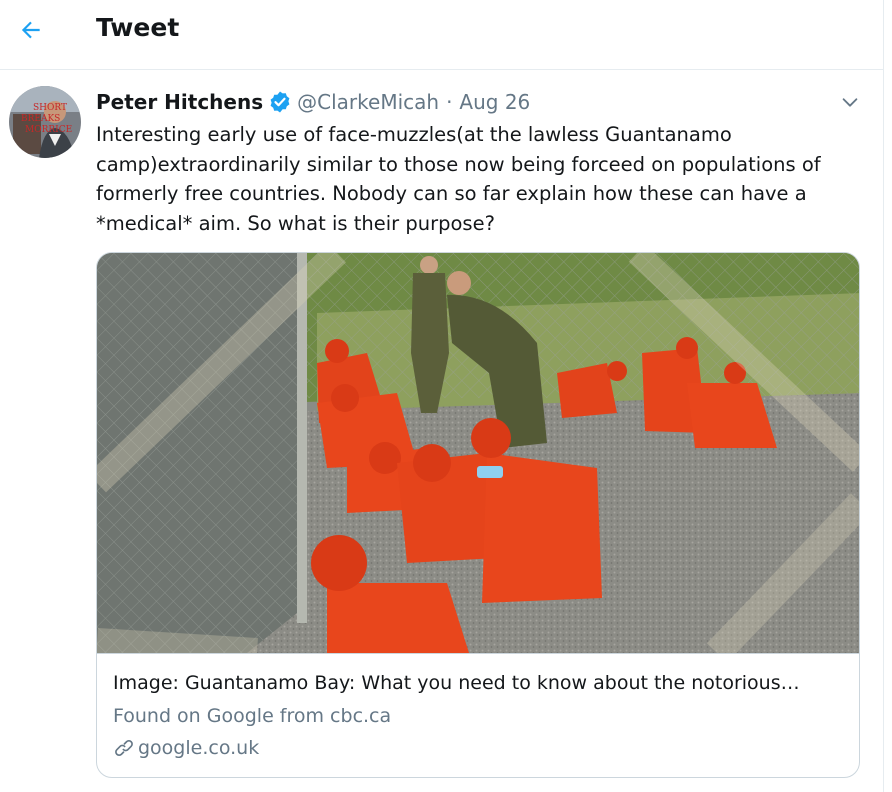  I want to click on page-header: Tweet, so click(441, 35).